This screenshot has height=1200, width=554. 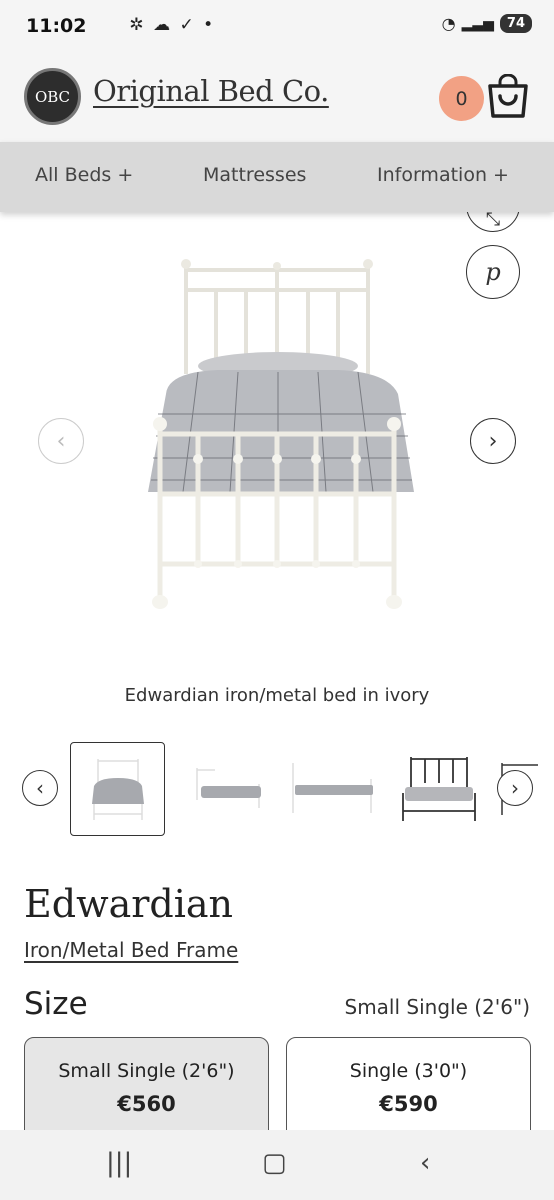 I want to click on notification-icons: ✲ ☁ ✓ •, so click(x=150, y=25).